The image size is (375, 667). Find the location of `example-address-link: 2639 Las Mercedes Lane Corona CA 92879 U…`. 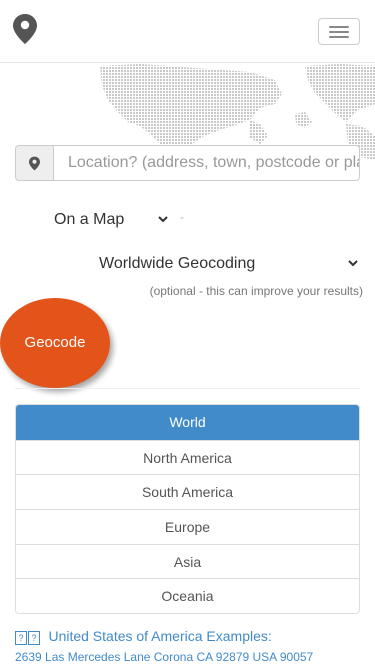

example-address-link: 2639 Las Mercedes Lane Corona CA 92879 U… is located at coordinates (190, 657).